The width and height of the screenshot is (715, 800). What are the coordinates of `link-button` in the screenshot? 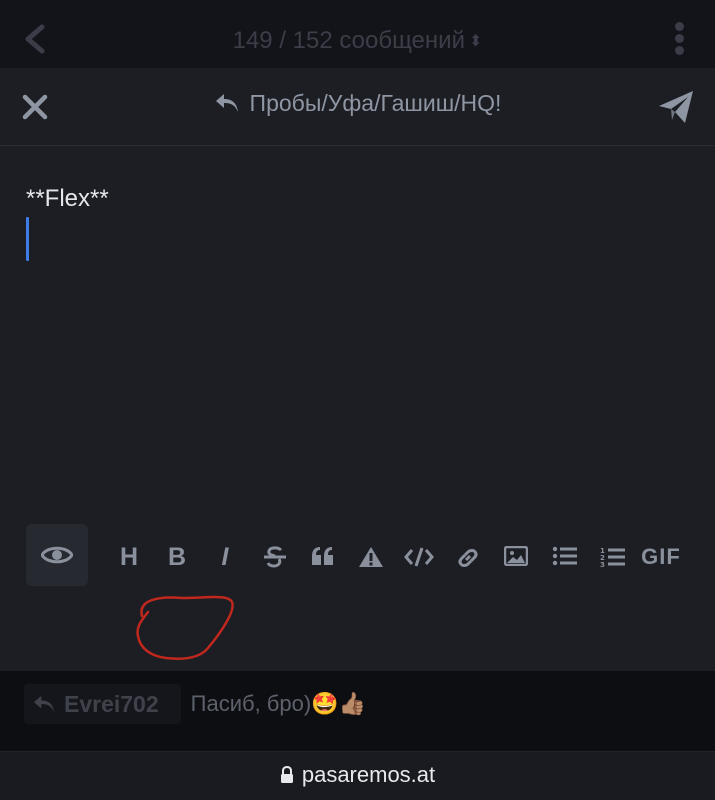 It's located at (468, 557).